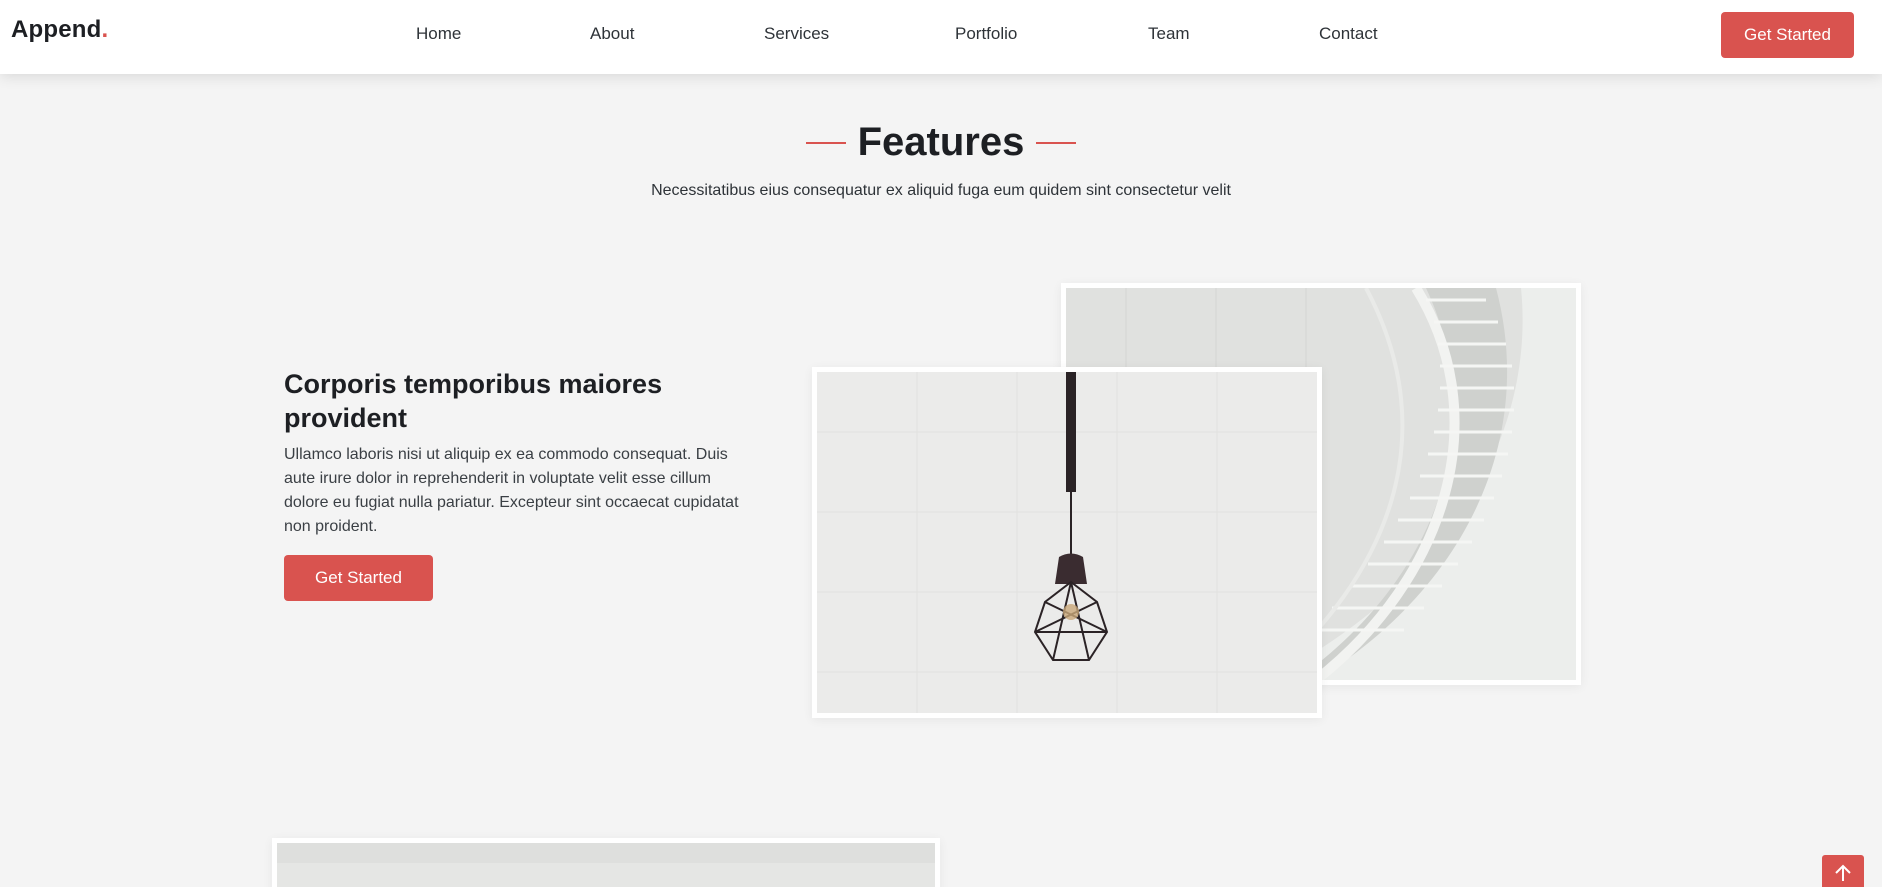  I want to click on nav-item-portfolio: Portfolio, so click(986, 34).